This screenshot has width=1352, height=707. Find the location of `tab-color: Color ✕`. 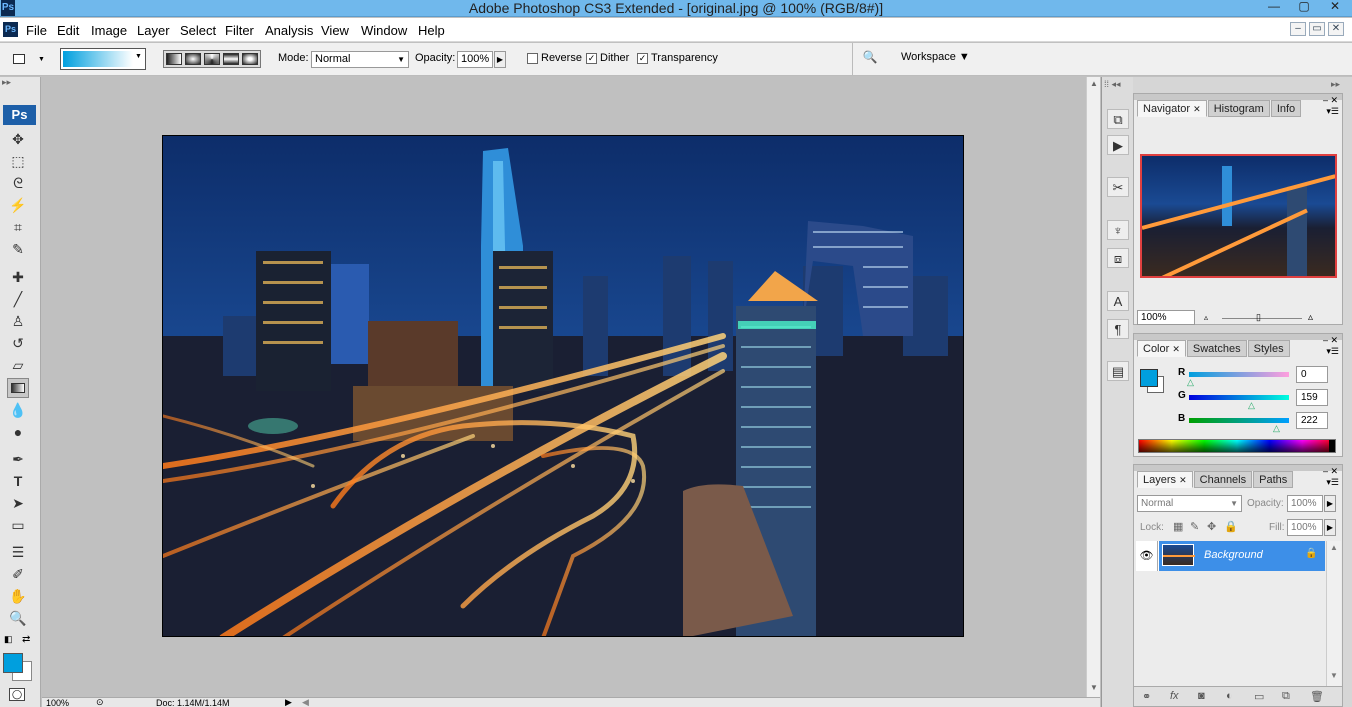

tab-color: Color ✕ is located at coordinates (1161, 348).